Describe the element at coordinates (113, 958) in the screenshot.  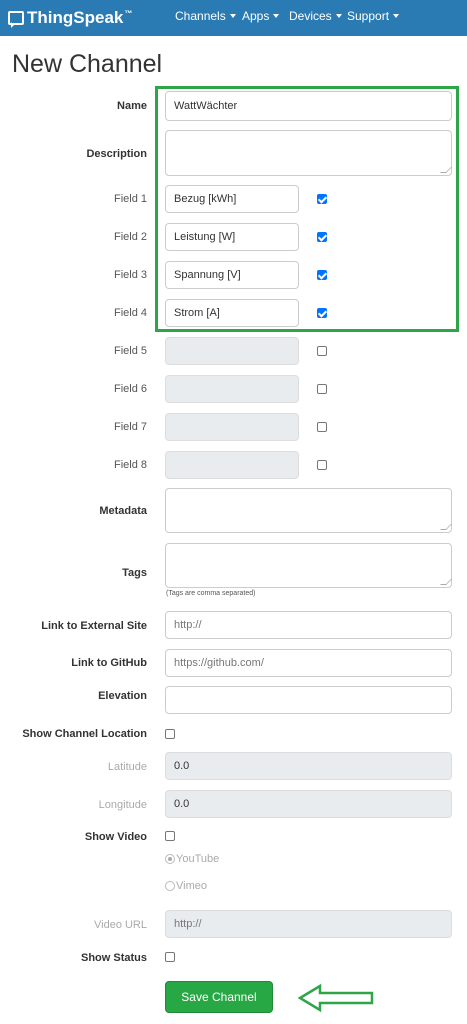
I see `show-status-label: Show Status` at that location.